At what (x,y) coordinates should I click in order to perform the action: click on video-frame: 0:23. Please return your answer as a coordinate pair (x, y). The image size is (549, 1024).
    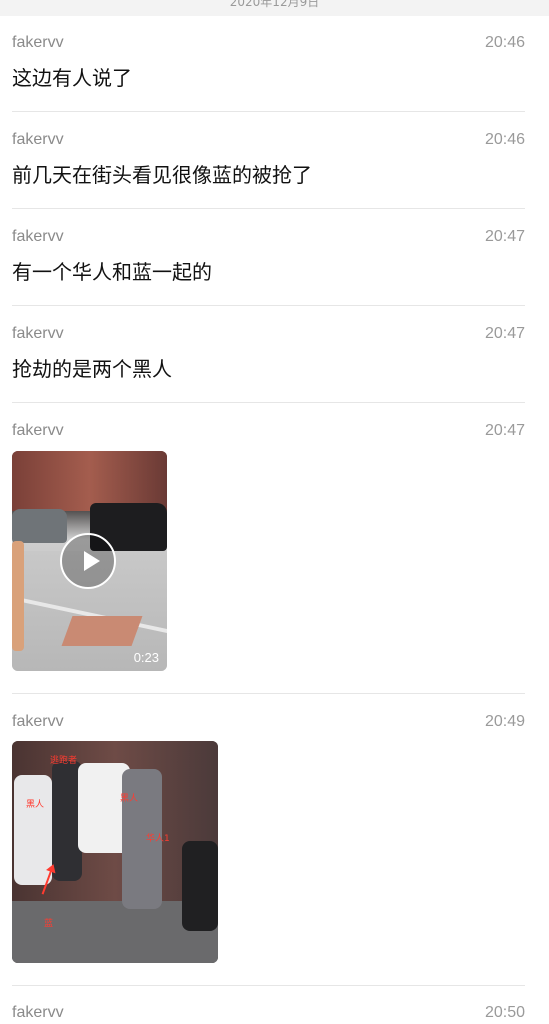
    Looking at the image, I should click on (89, 561).